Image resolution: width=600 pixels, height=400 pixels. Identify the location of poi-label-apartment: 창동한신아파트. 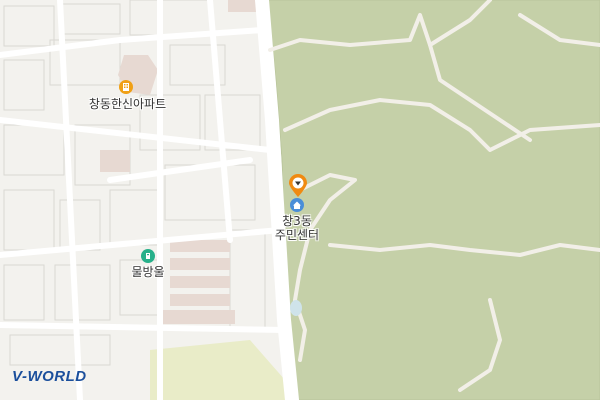
(127, 104).